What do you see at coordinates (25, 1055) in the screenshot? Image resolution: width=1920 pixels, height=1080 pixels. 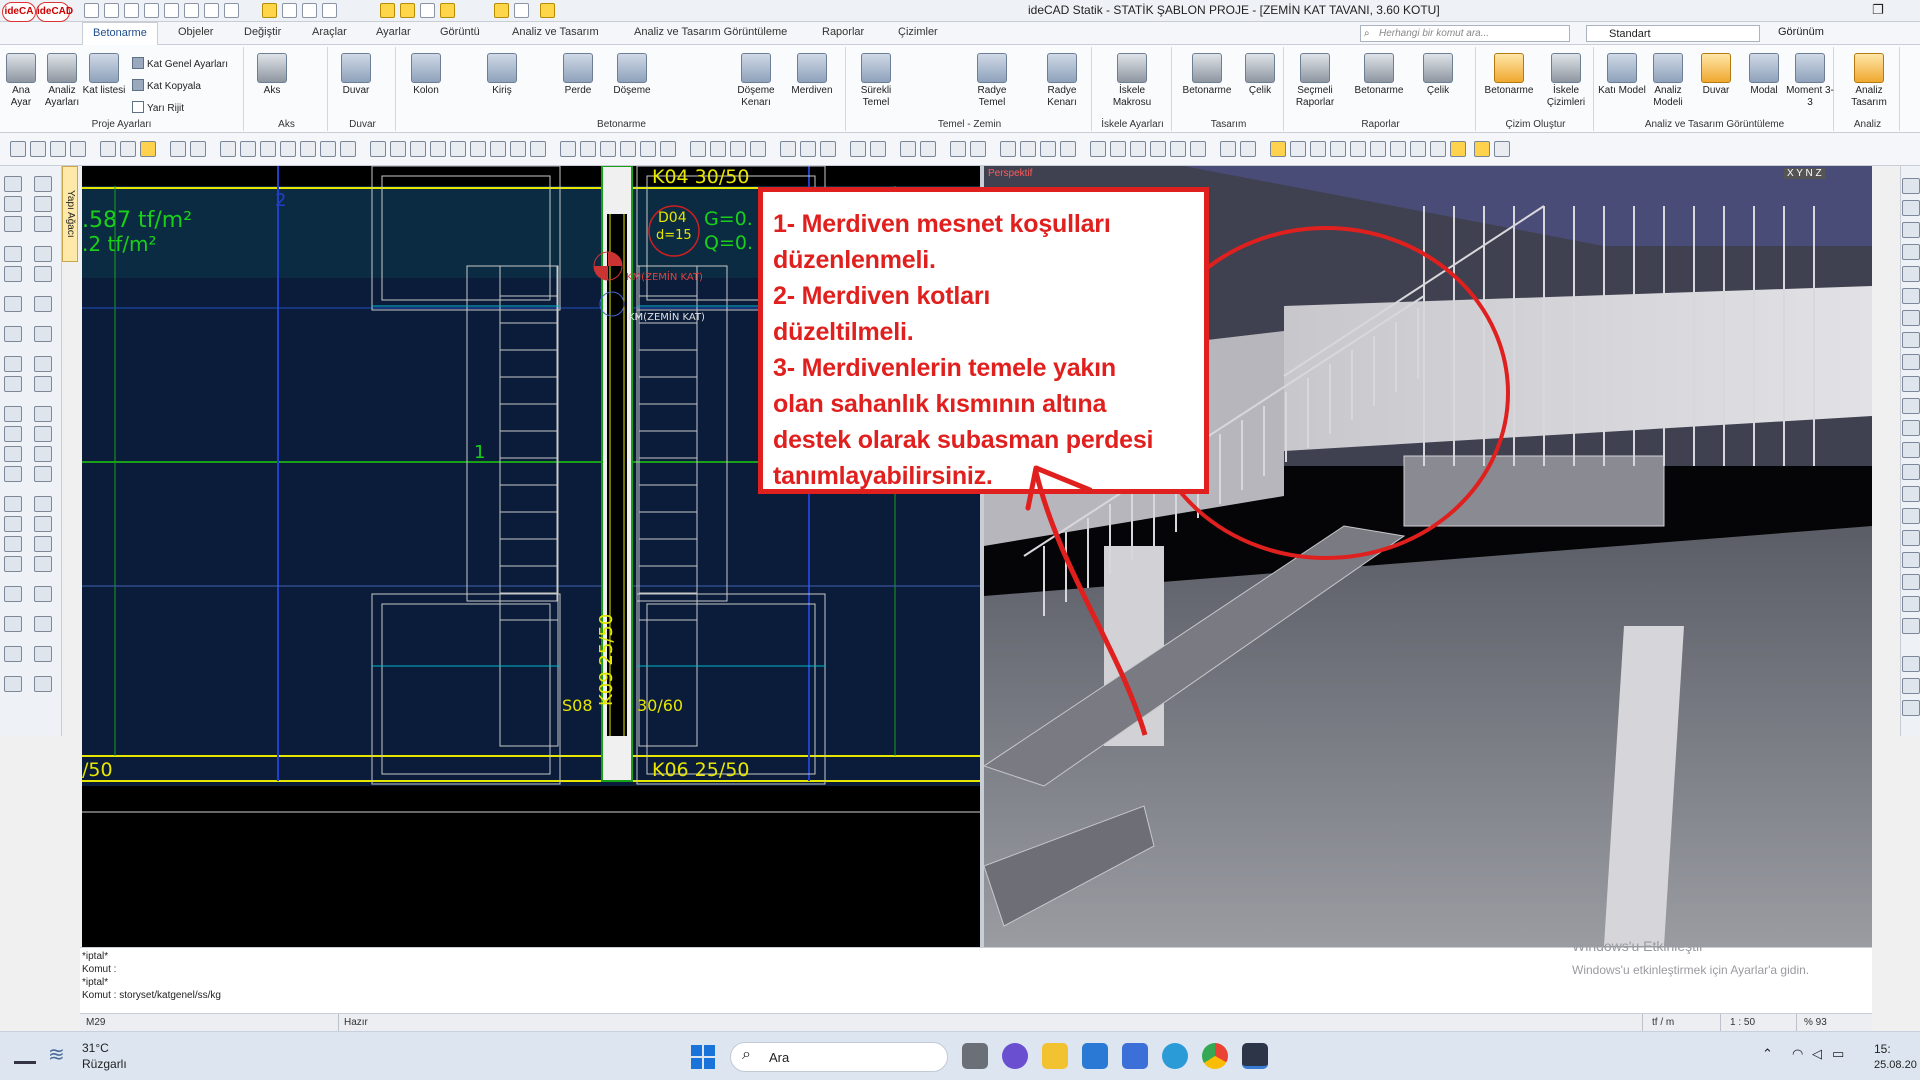 I see `show-desktop-icon` at bounding box center [25, 1055].